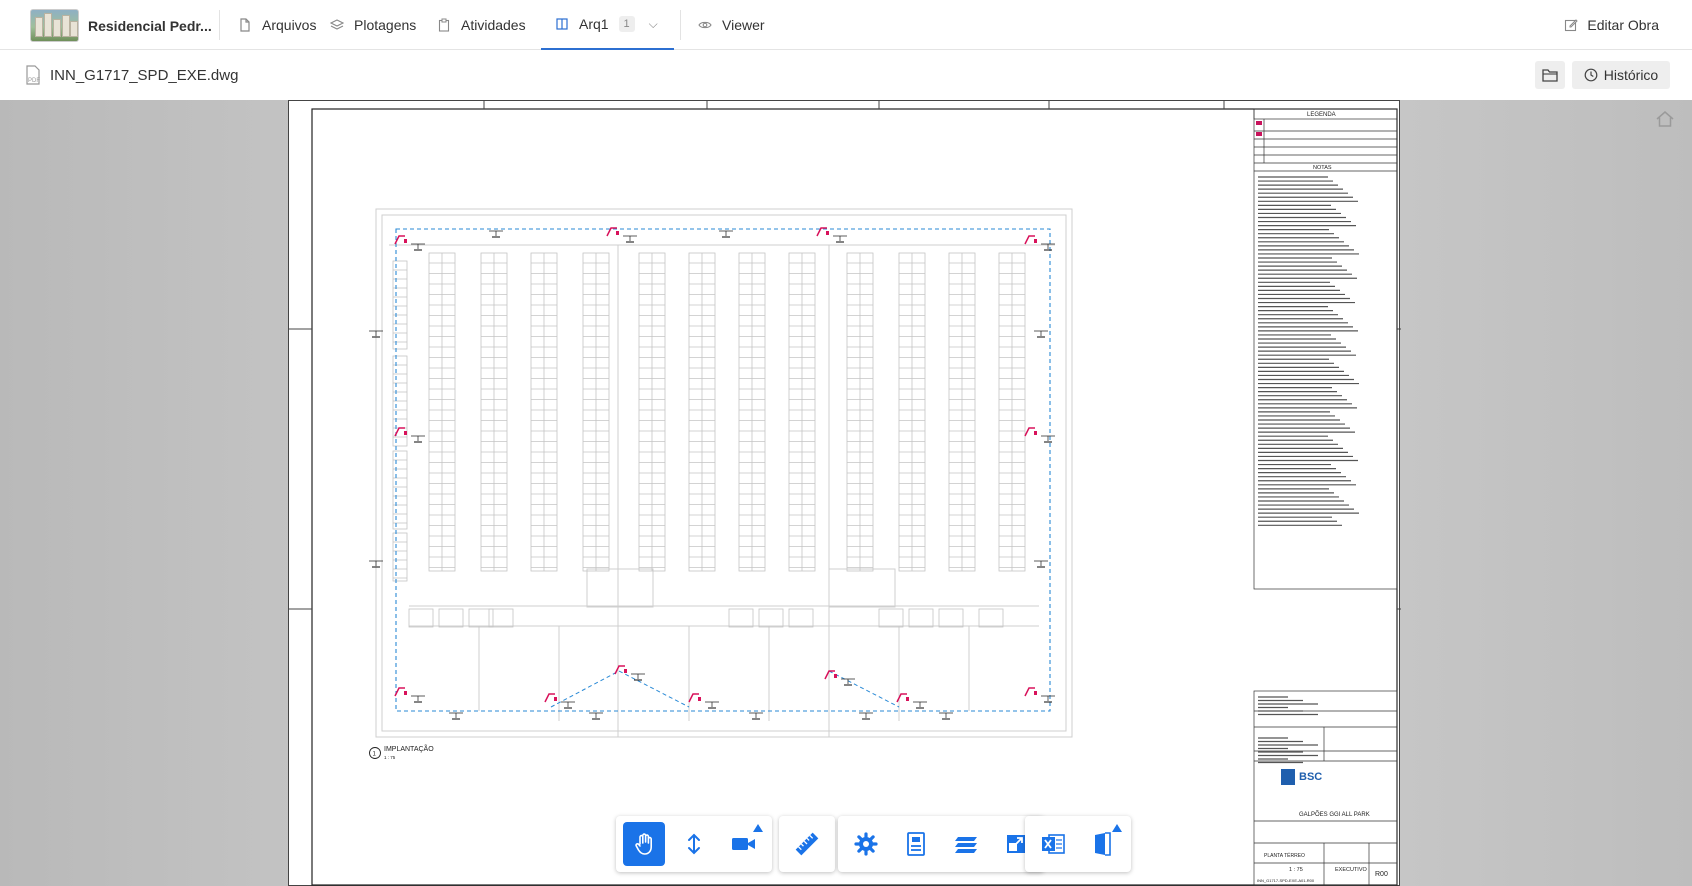  I want to click on toolbar-group-navigation, so click(694, 844).